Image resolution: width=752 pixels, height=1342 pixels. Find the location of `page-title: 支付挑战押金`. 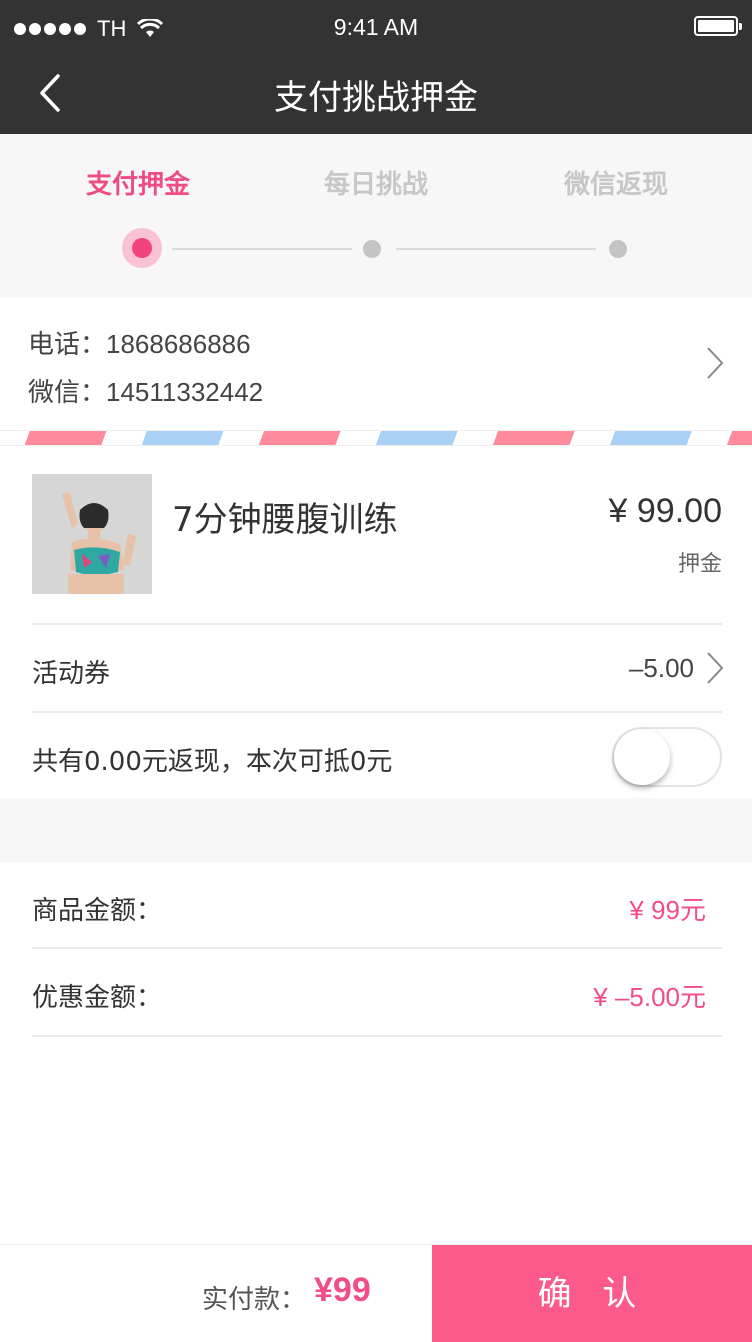

page-title: 支付挑战押金 is located at coordinates (376, 98).